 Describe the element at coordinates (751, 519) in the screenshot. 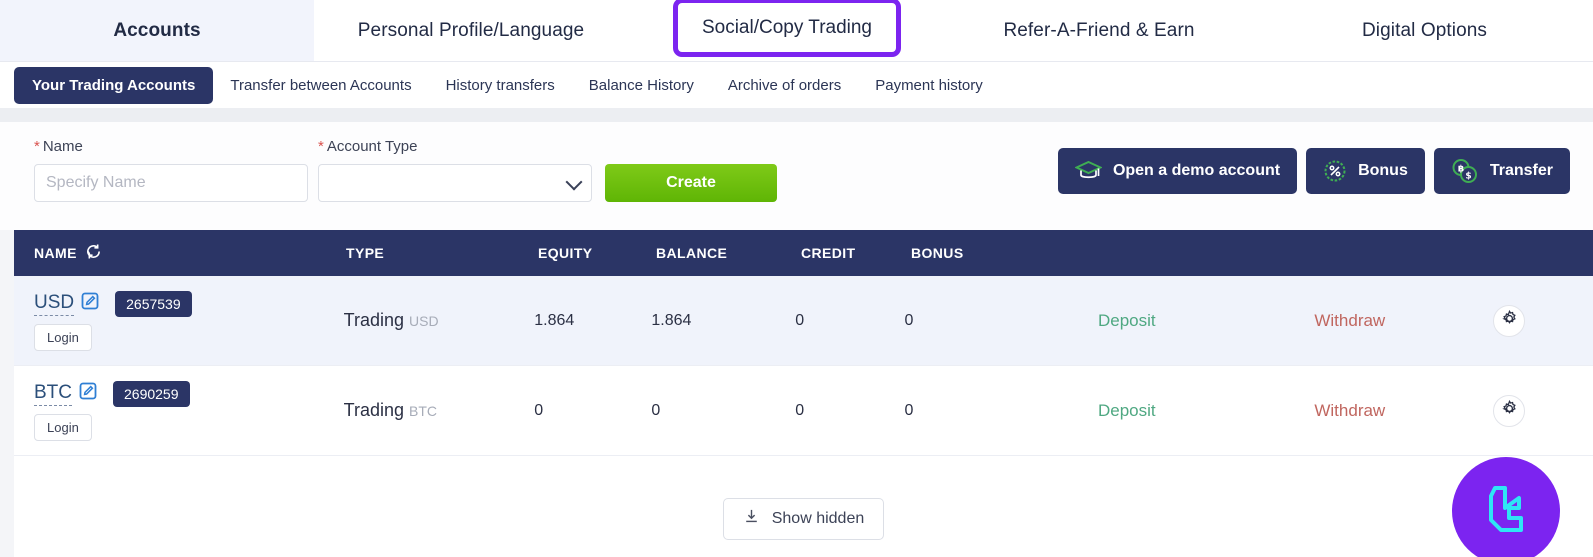

I see `download-tray-icon` at that location.